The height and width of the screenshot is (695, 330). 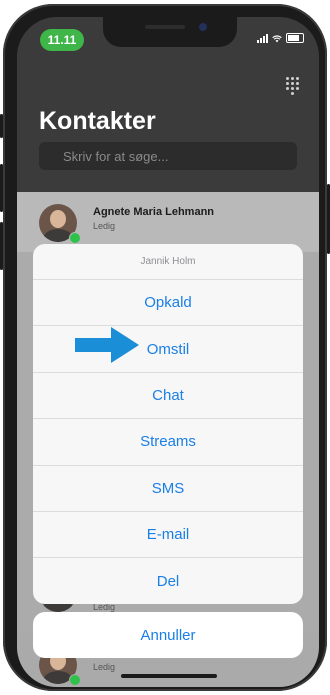 What do you see at coordinates (168, 156) in the screenshot?
I see `search-input` at bounding box center [168, 156].